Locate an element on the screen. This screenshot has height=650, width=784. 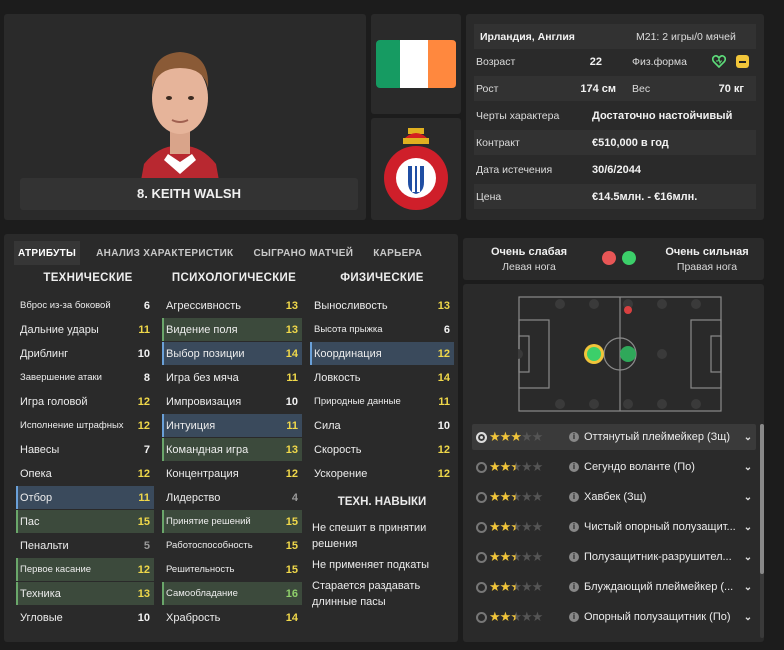
role-name: Хавбек (Зщ) is located at coordinates (615, 497).